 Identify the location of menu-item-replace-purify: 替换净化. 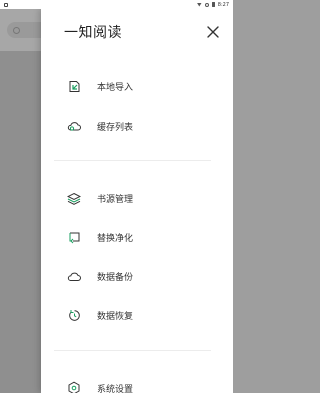
(137, 237).